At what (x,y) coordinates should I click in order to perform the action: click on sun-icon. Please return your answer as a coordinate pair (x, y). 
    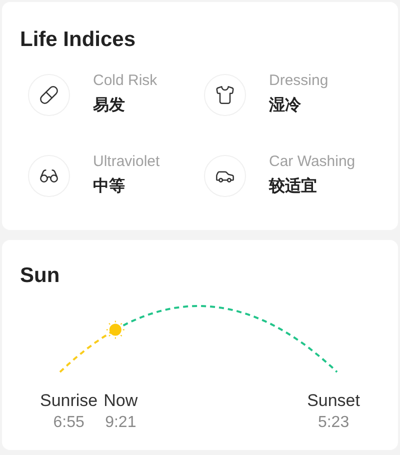
    Looking at the image, I should click on (115, 330).